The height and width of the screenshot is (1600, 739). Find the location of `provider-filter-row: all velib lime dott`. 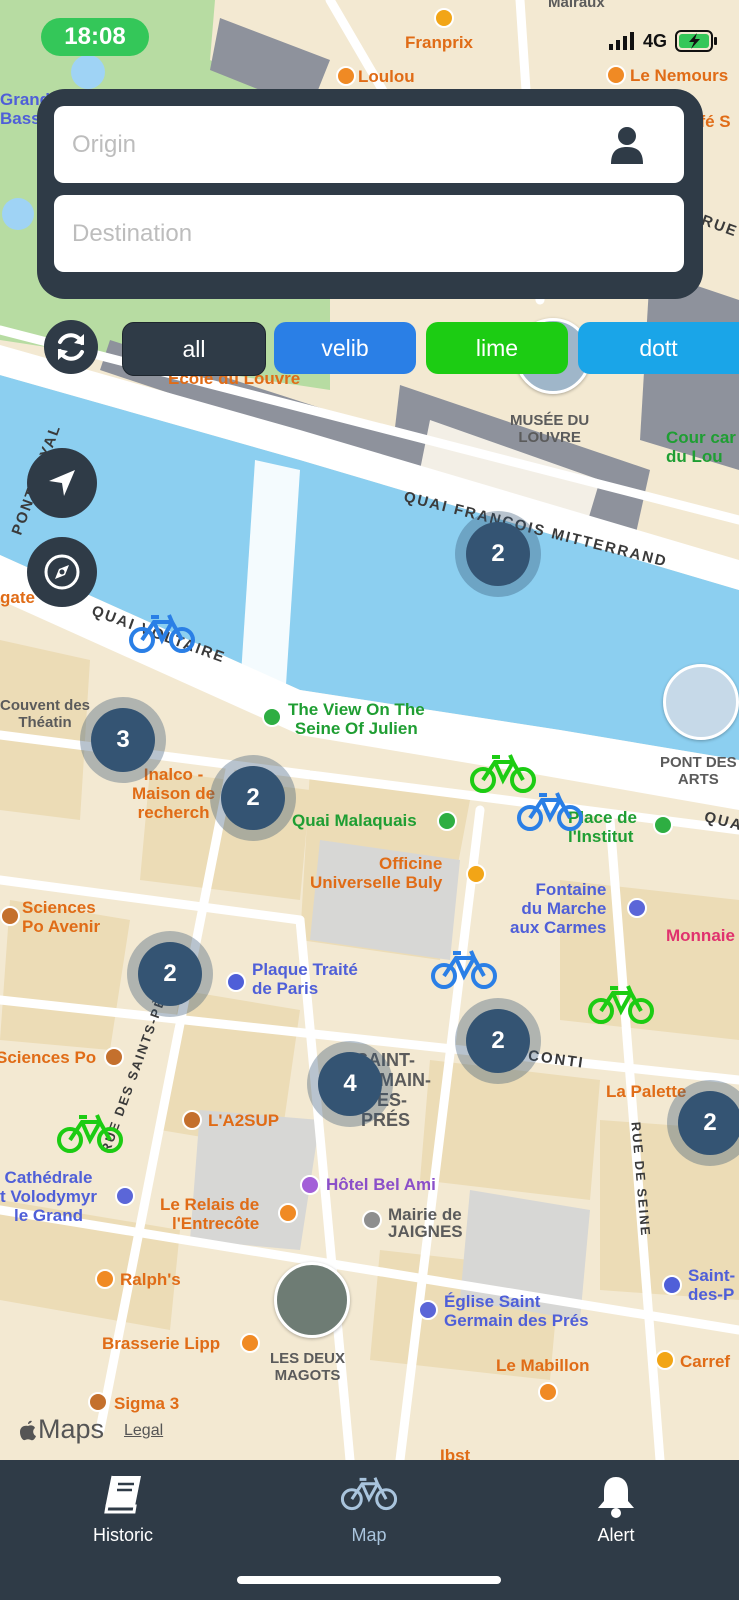

provider-filter-row: all velib lime dott is located at coordinates (390, 348).